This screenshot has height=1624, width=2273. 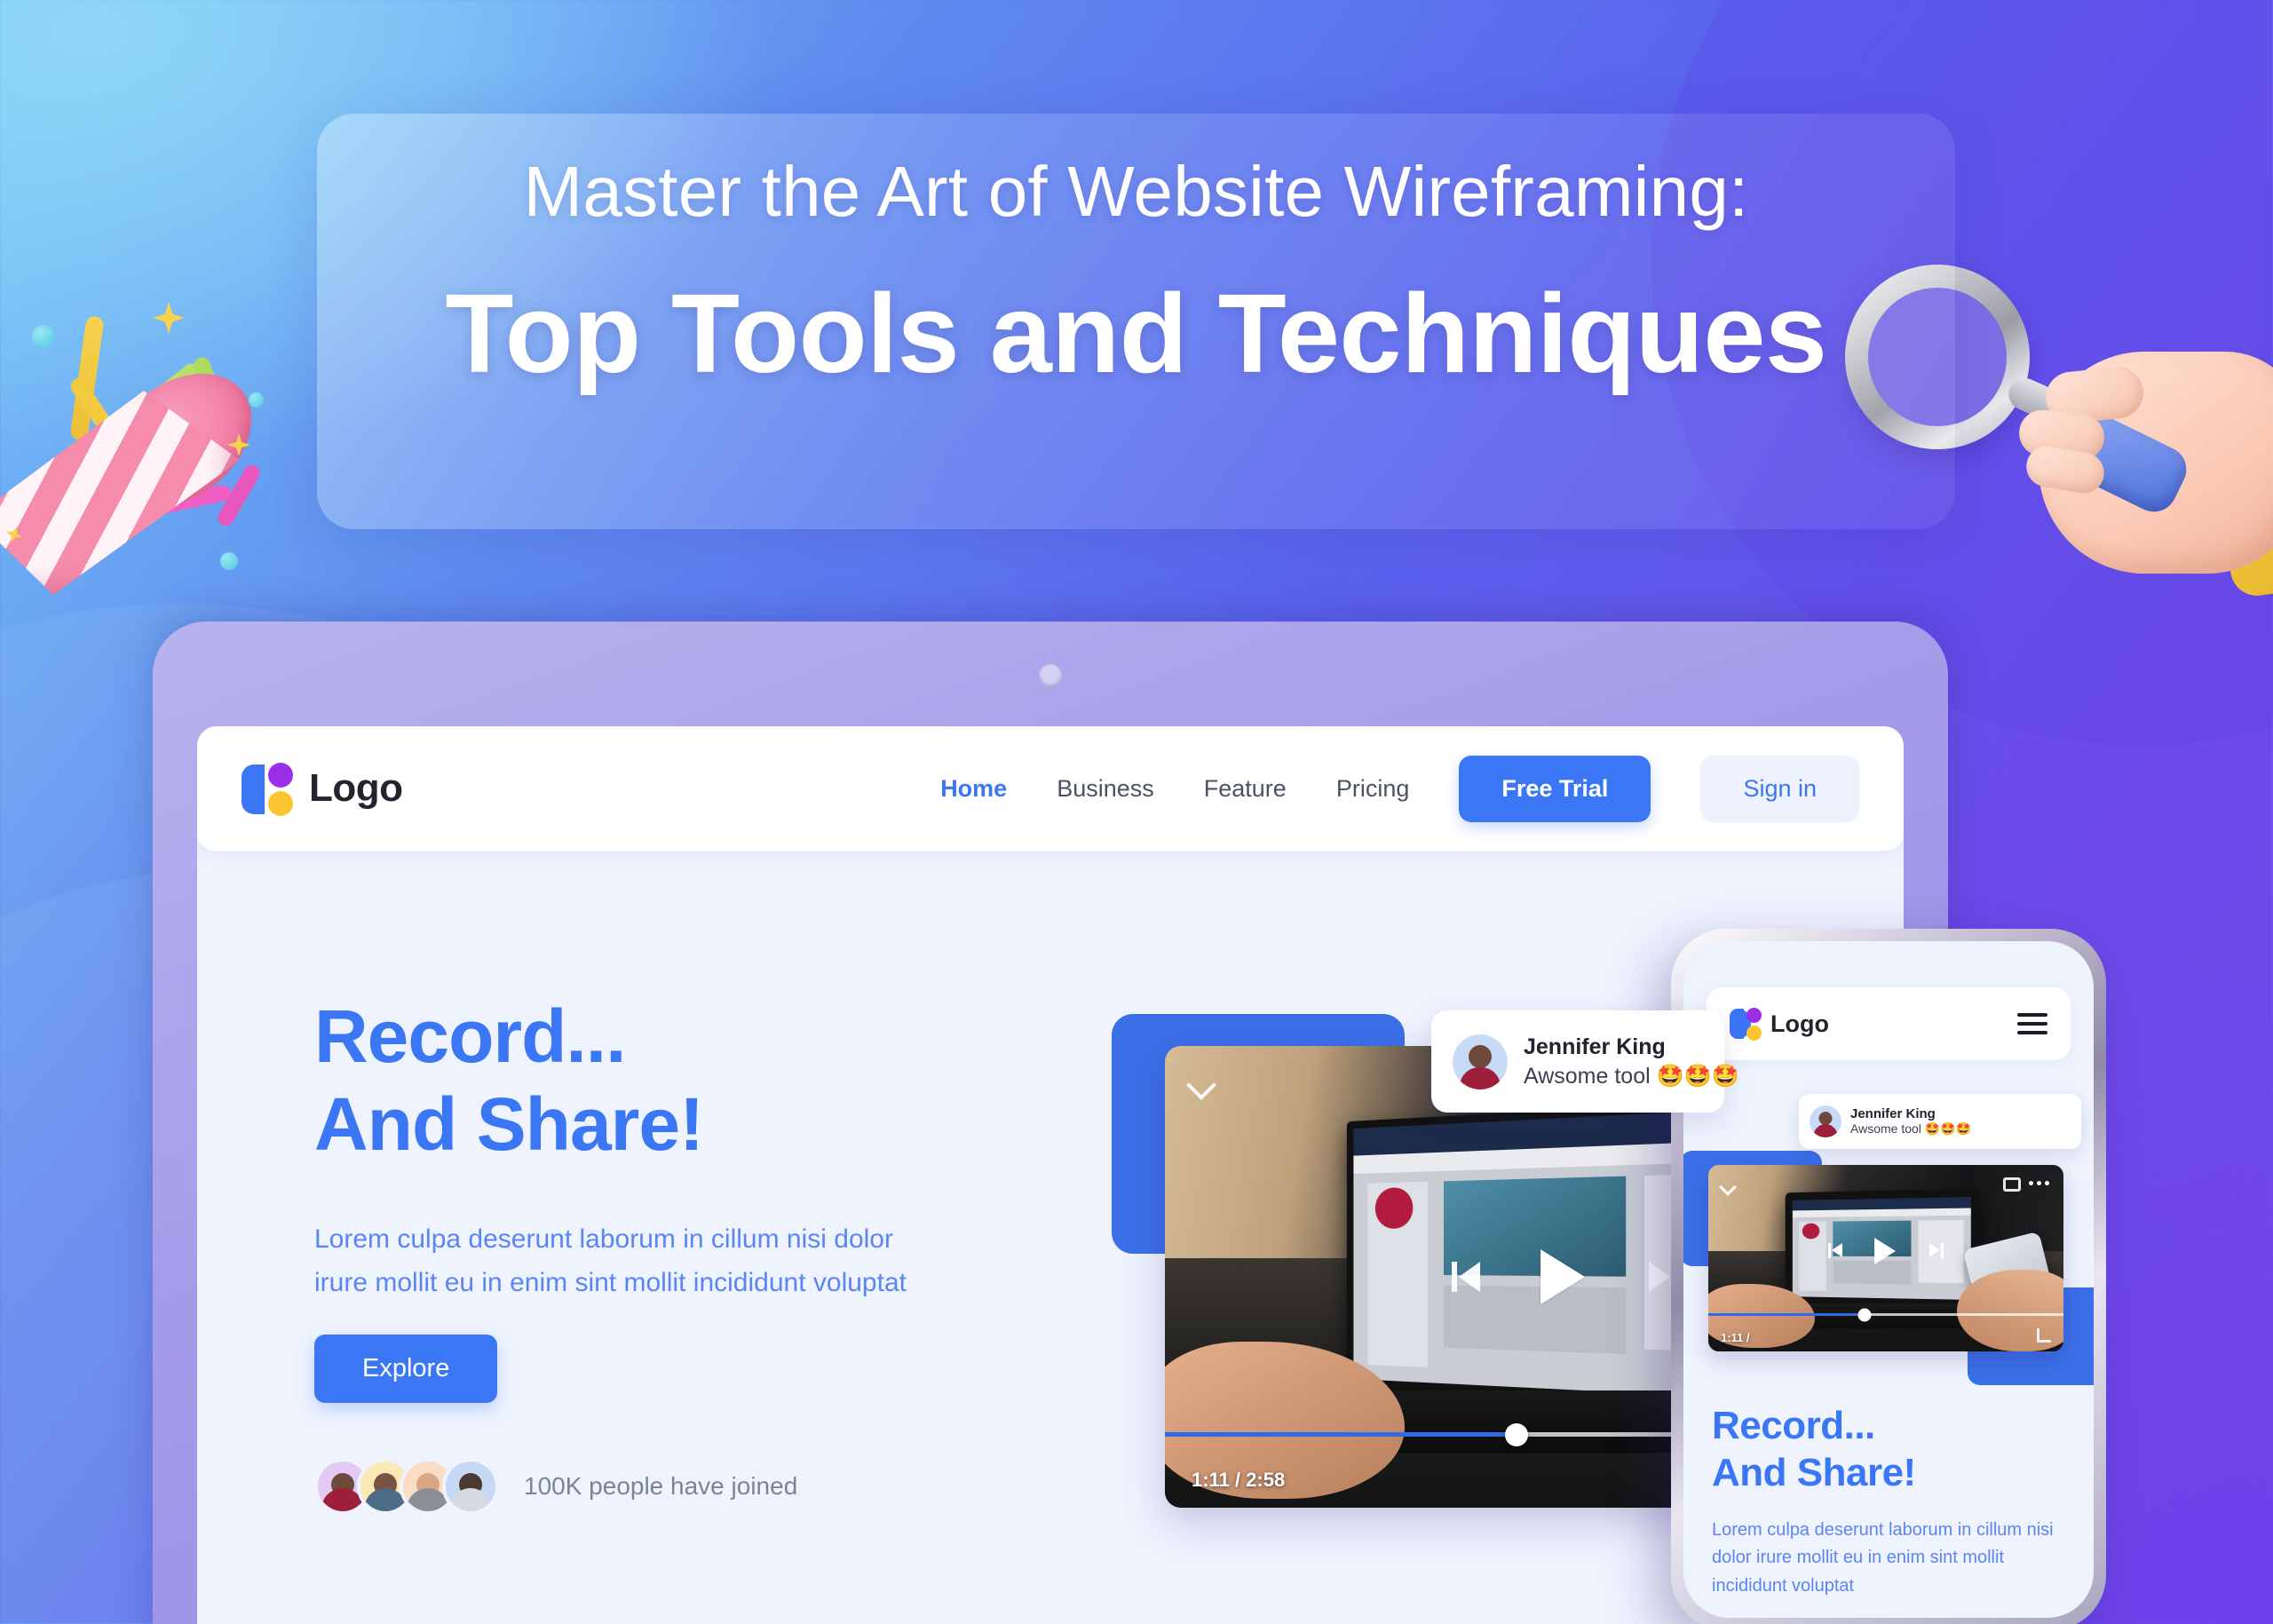 I want to click on nav-links: Home Business Feature Pricing, so click(x=1174, y=789).